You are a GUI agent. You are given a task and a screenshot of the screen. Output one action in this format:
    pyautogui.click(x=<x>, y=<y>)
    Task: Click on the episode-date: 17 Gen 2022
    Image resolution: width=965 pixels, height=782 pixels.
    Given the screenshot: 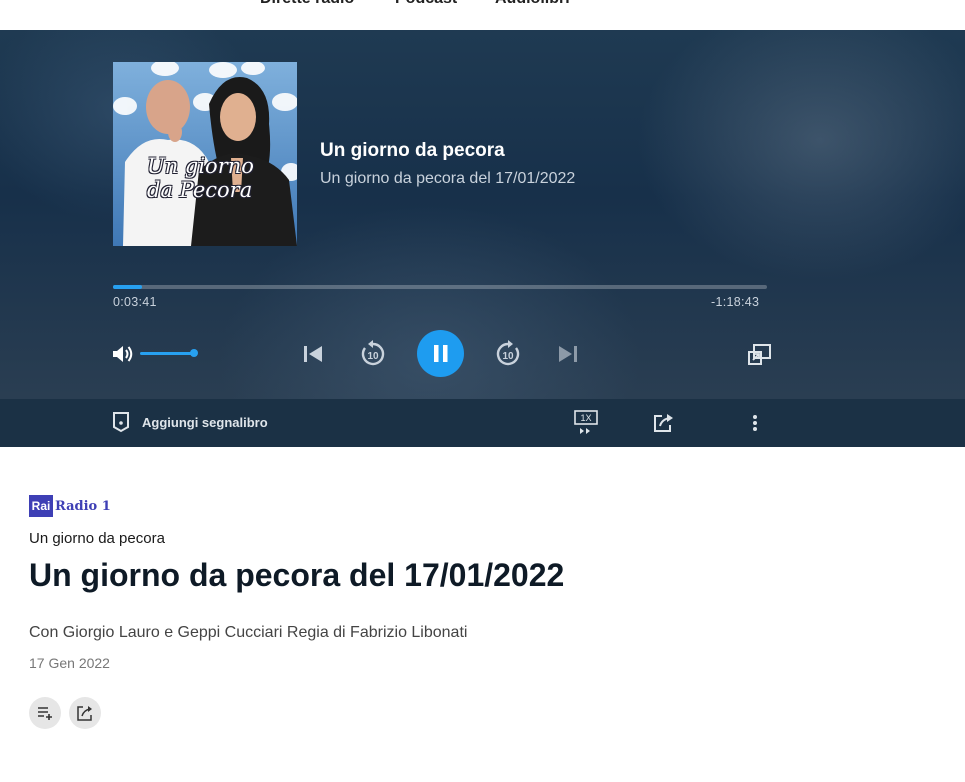 What is the action you would take?
    pyautogui.click(x=69, y=663)
    